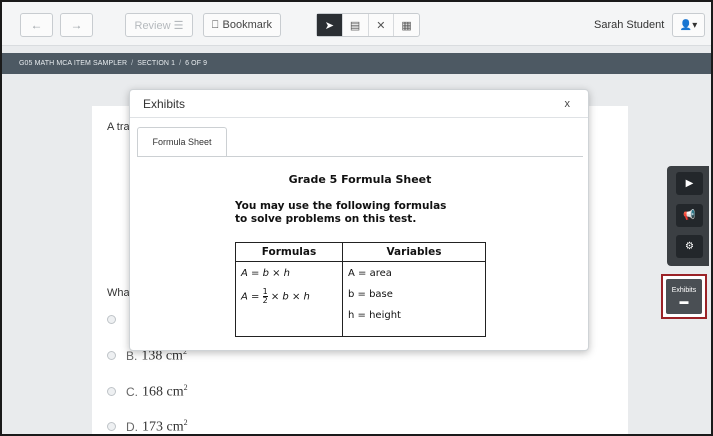 The image size is (713, 436). Describe the element at coordinates (568, 104) in the screenshot. I see `close-icon: x` at that location.